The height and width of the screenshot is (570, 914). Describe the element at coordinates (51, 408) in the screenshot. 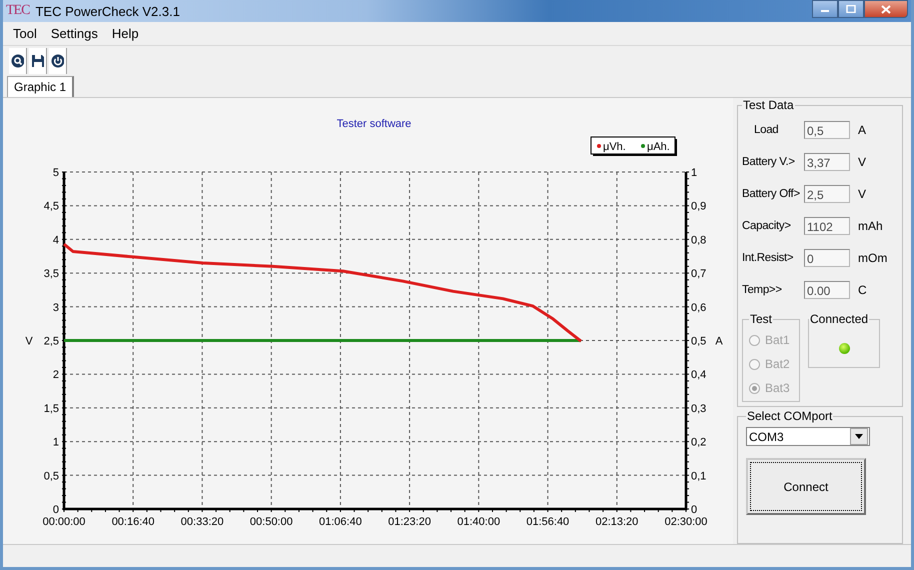

I see `axis-tick-label: 1,5` at that location.